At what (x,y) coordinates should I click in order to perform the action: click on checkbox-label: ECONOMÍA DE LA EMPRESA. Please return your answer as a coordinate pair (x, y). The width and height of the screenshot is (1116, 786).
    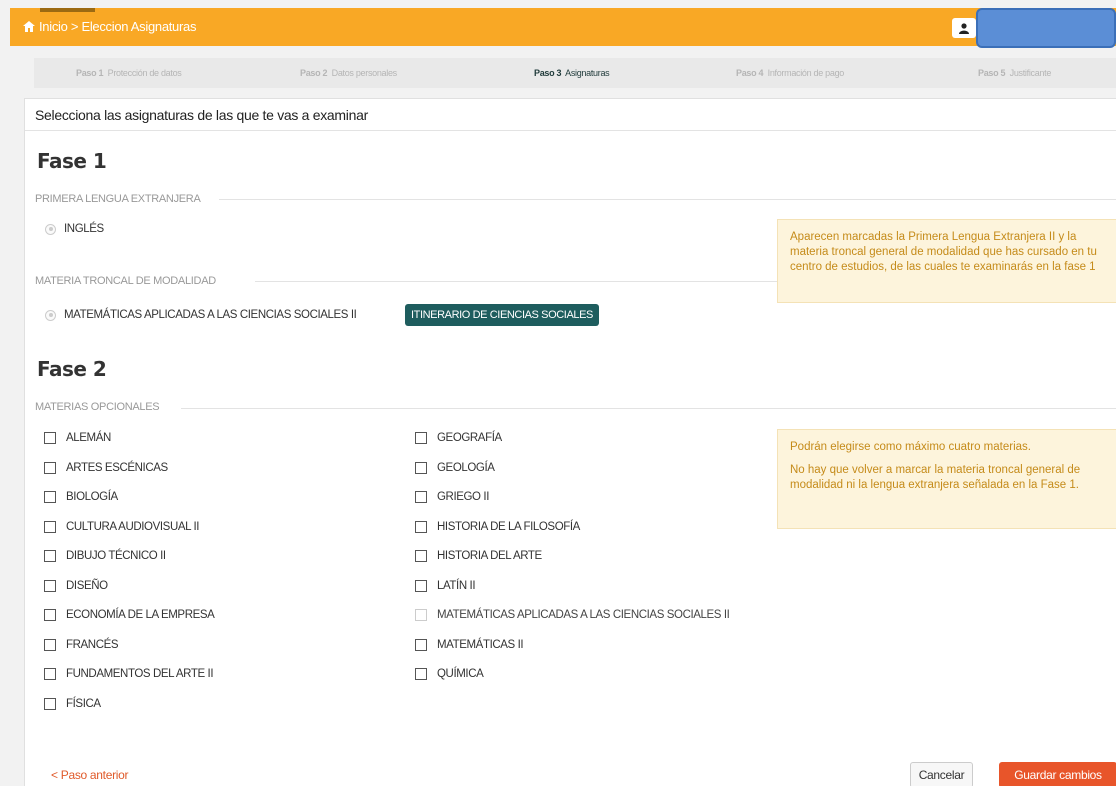
    Looking at the image, I should click on (140, 615).